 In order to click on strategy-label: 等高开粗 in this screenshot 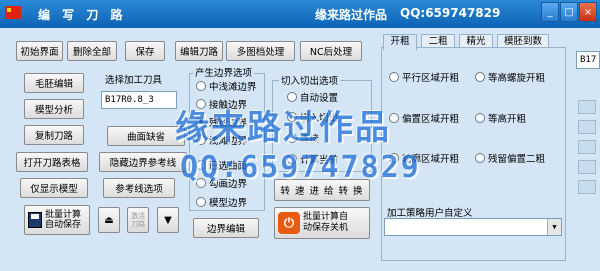, I will do `click(507, 119)`.